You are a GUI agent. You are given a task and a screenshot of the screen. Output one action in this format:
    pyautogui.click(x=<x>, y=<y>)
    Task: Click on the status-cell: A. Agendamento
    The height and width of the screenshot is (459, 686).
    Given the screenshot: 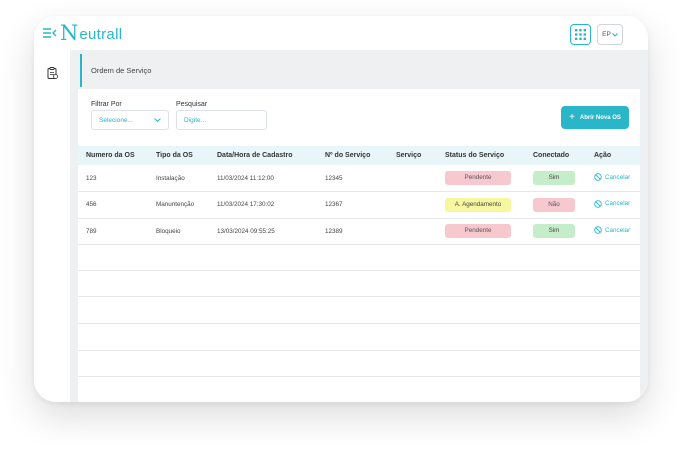 What is the action you would take?
    pyautogui.click(x=481, y=205)
    